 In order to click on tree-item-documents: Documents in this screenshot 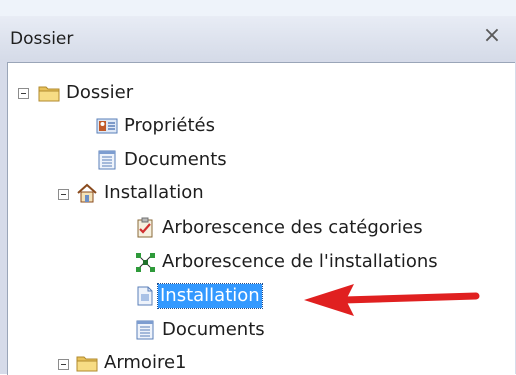, I will do `click(175, 160)`.